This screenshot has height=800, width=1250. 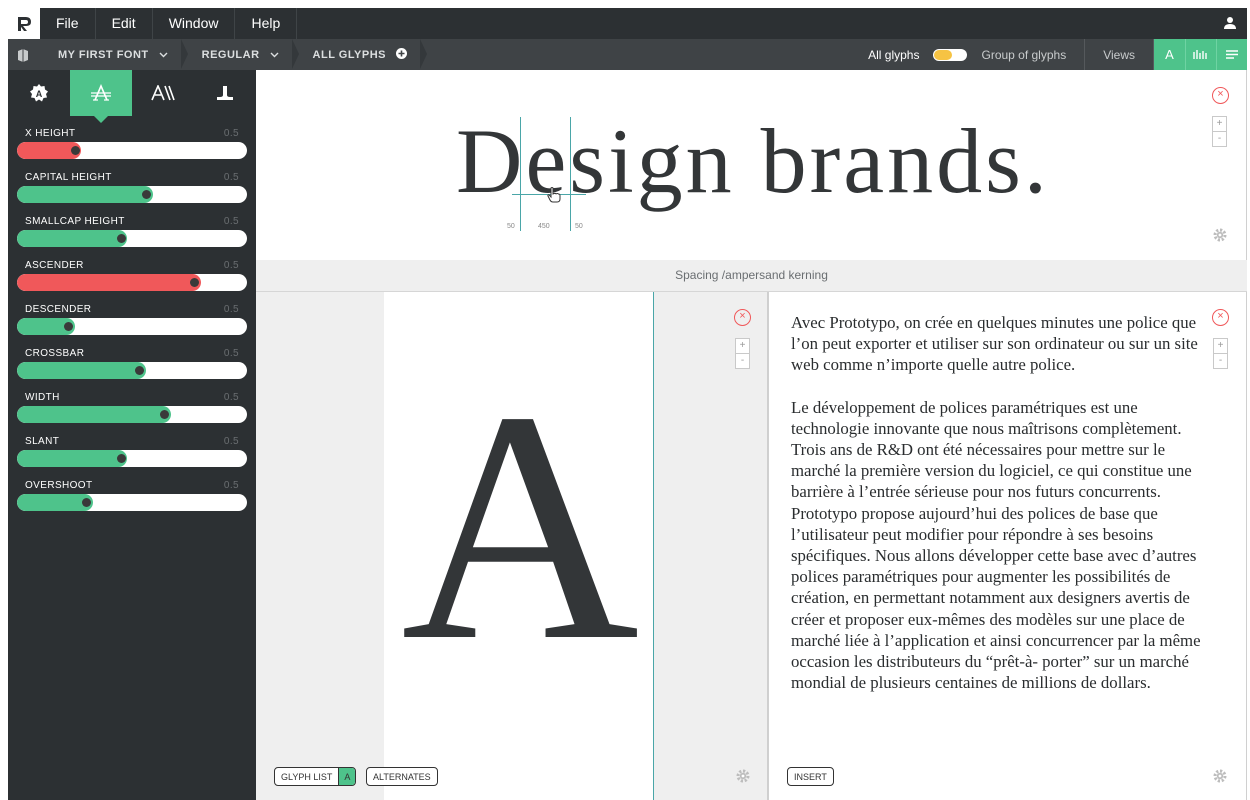 I want to click on slider-label: DESCENDER, so click(x=58, y=309).